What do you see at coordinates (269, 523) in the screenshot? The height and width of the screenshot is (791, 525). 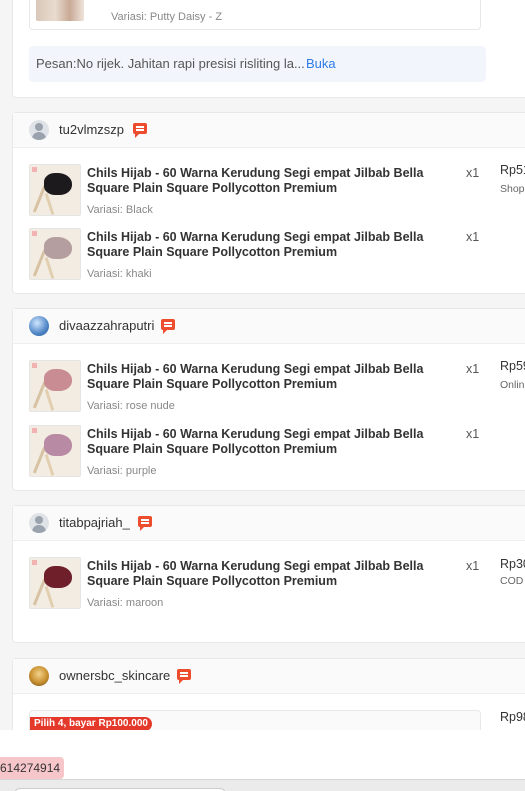 I see `order-card-header: titabpajriah_` at bounding box center [269, 523].